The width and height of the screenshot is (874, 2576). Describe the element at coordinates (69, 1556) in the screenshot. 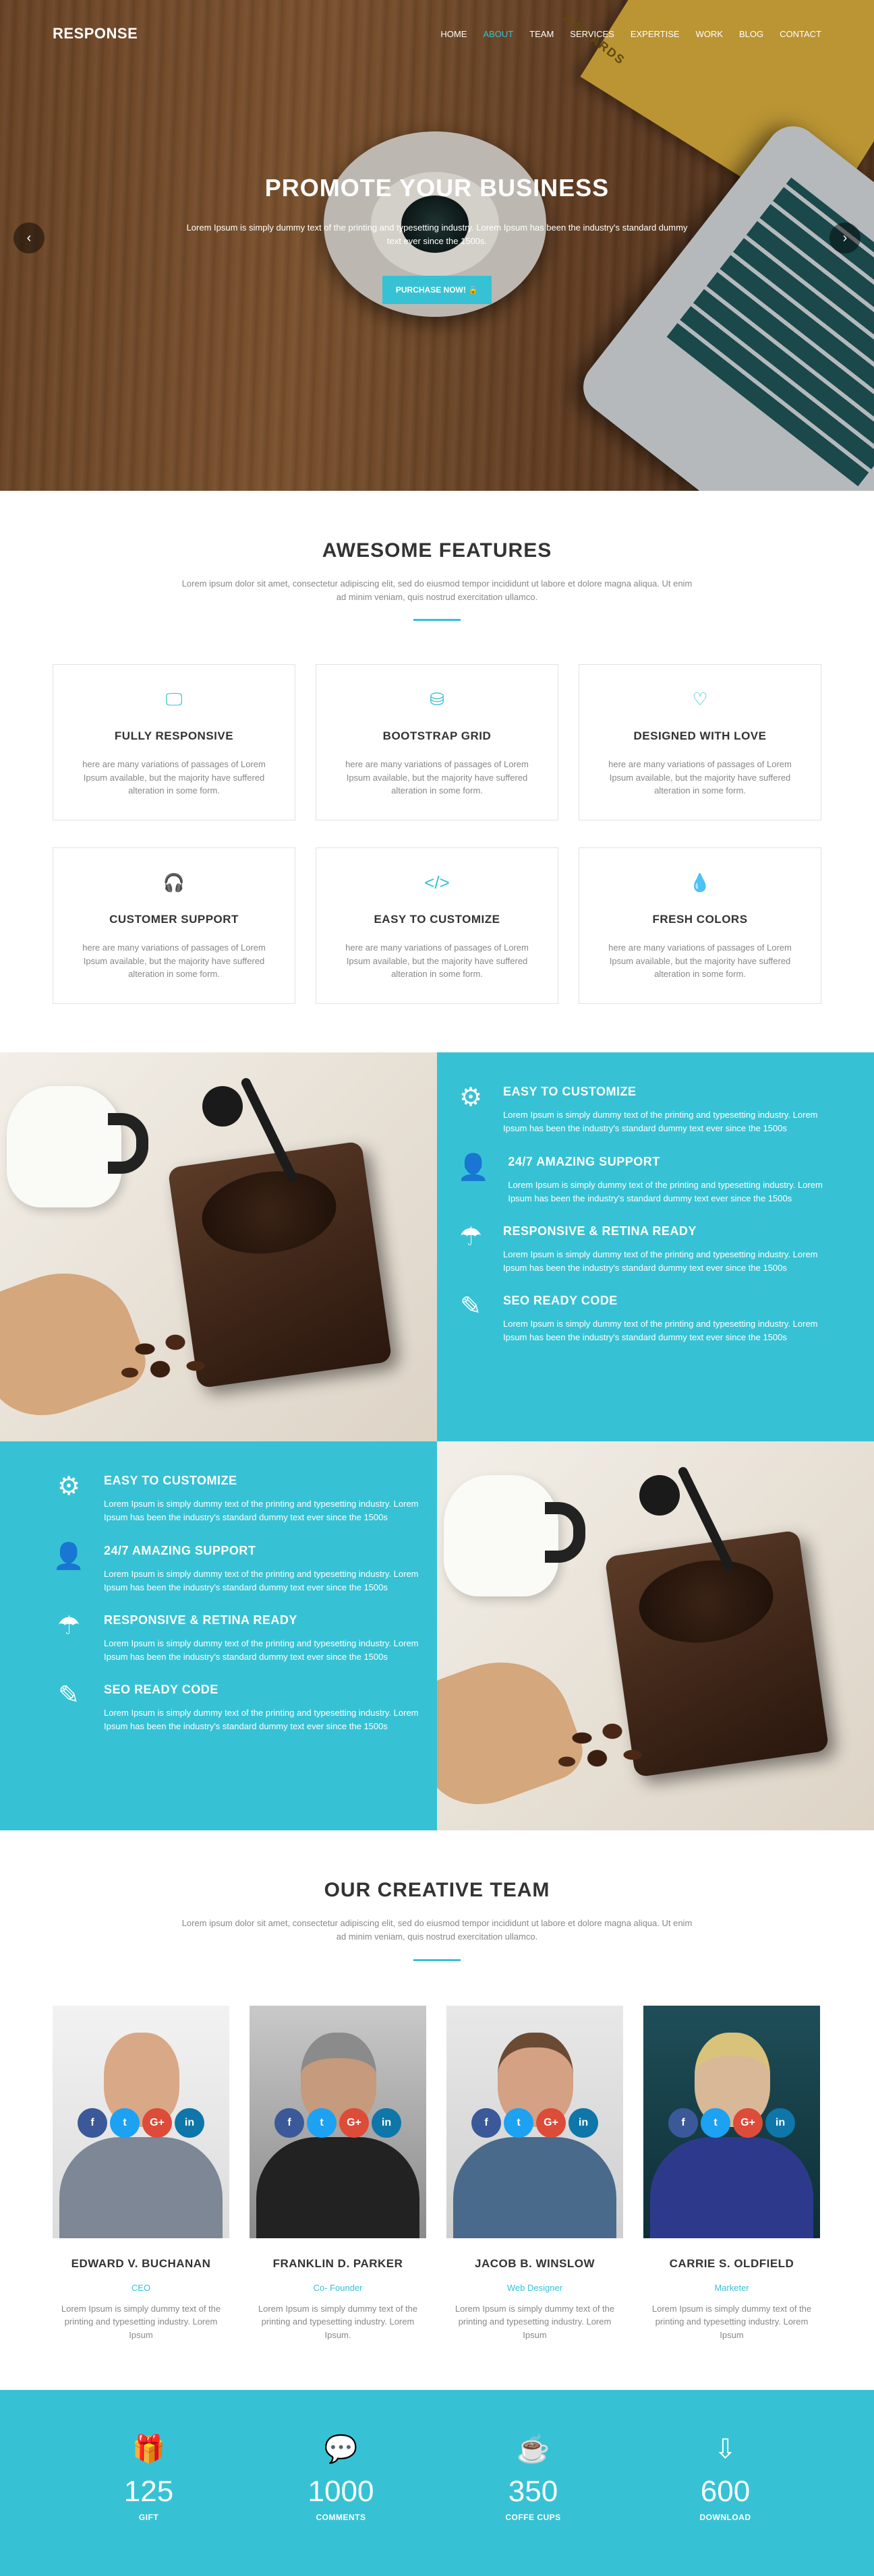

I see `user-icon: 👤` at that location.